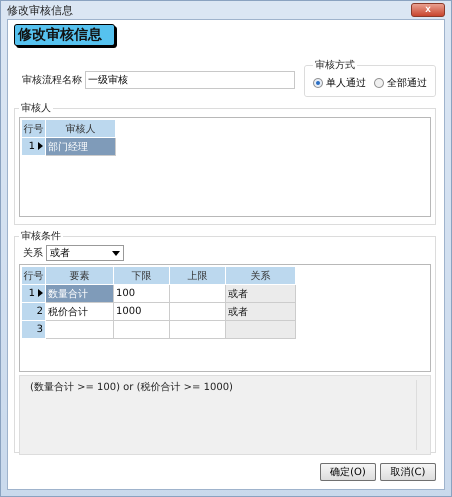  I want to click on expression-text: (数量合计 >= 100) or (税价合计 >= 1000), so click(131, 387).